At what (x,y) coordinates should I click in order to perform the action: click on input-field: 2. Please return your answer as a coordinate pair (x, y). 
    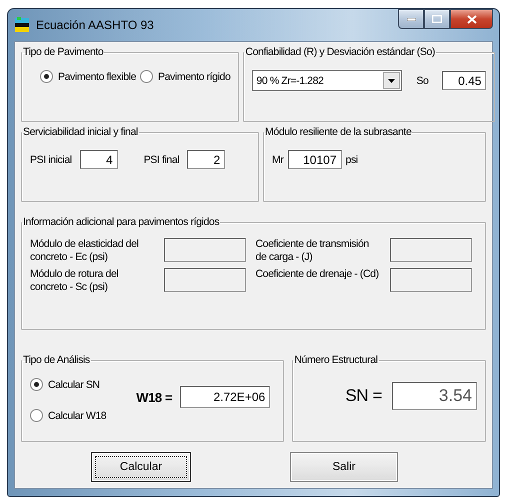
    Looking at the image, I should click on (206, 159).